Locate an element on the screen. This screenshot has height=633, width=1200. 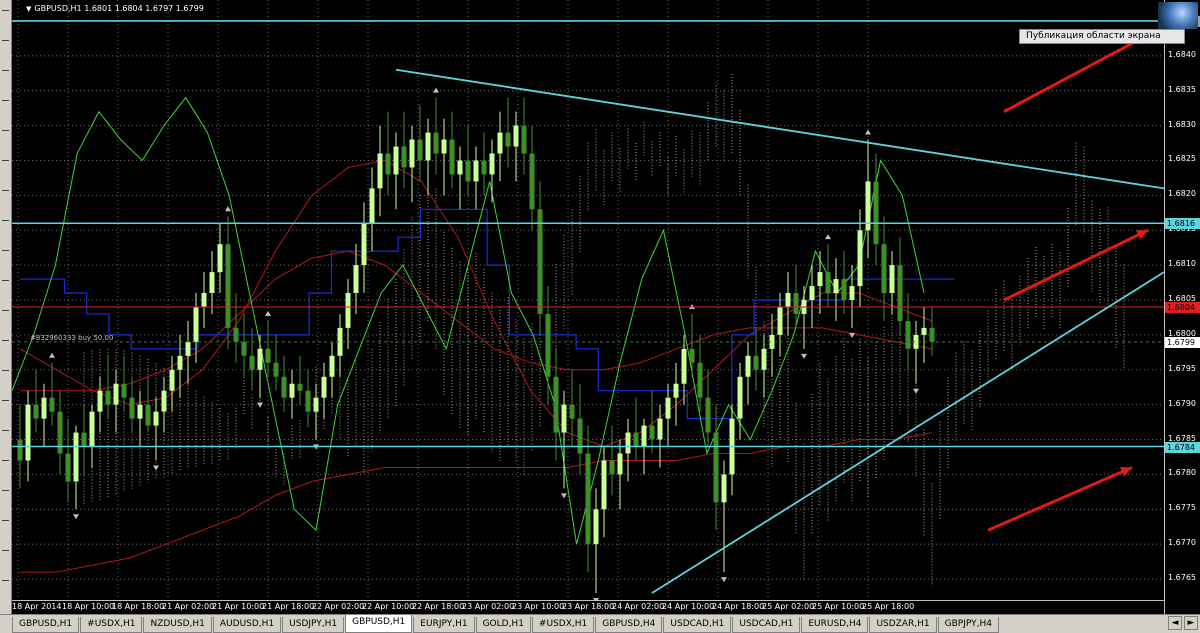
order-label: #832960333 buy 50.00 is located at coordinates (72, 338).